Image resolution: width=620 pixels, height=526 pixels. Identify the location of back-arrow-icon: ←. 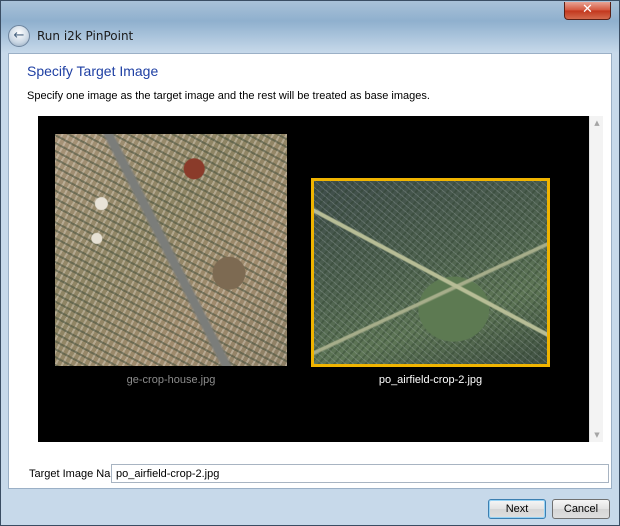
(19, 35).